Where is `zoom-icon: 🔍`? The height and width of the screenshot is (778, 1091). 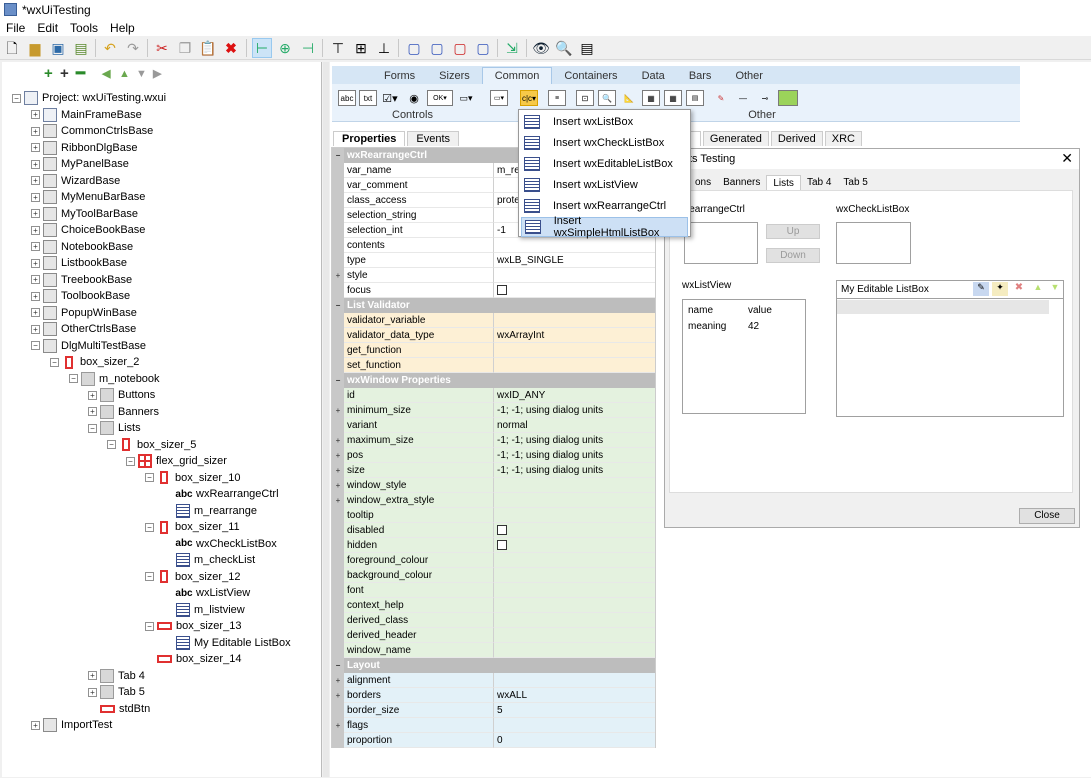
zoom-icon: 🔍 is located at coordinates (564, 48).